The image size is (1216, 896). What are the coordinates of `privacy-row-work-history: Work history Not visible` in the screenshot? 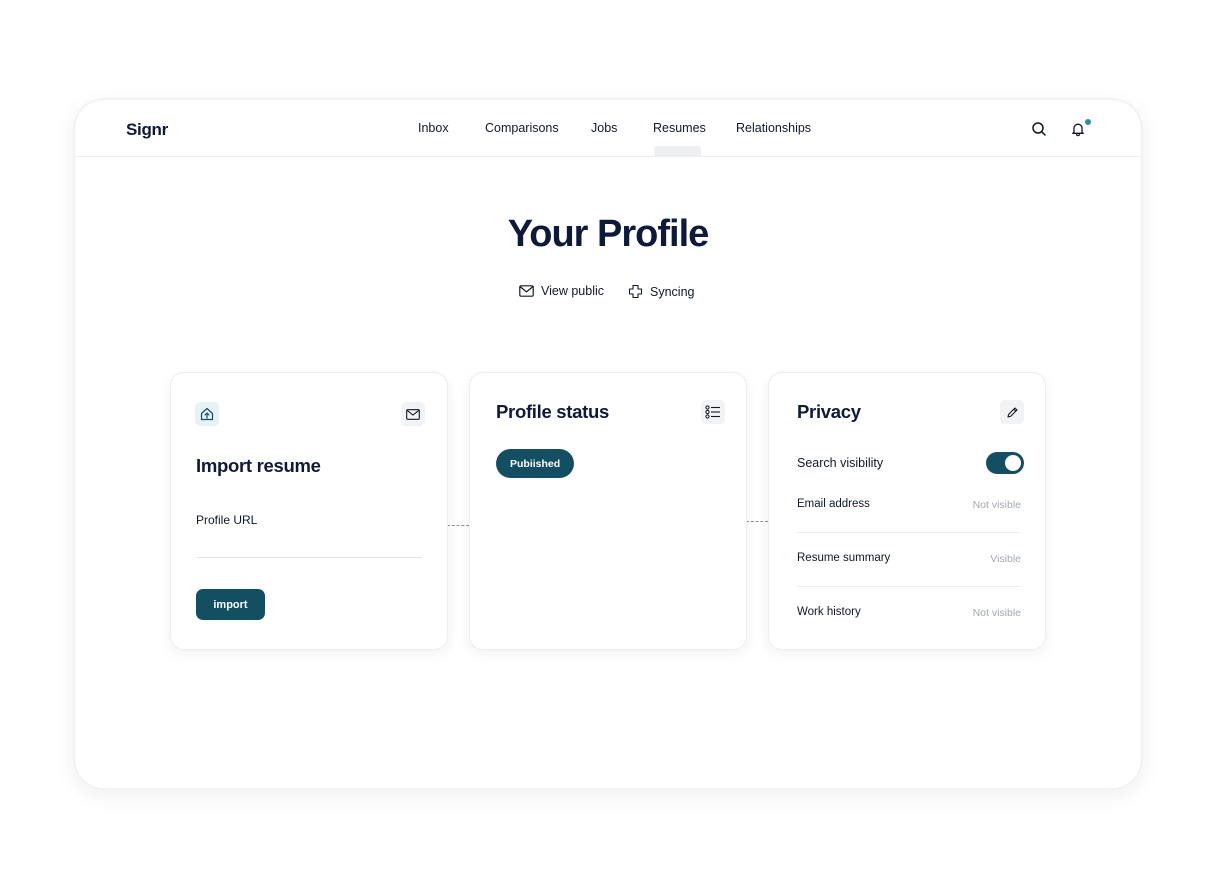 It's located at (909, 616).